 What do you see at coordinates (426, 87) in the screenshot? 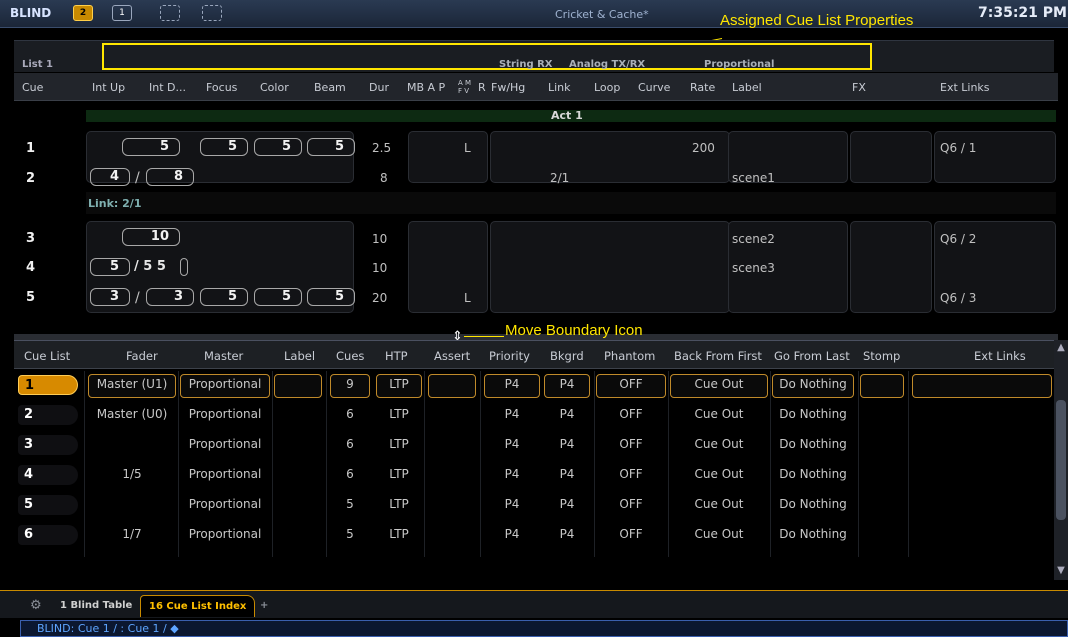
I see `col-mbap: MB A P` at bounding box center [426, 87].